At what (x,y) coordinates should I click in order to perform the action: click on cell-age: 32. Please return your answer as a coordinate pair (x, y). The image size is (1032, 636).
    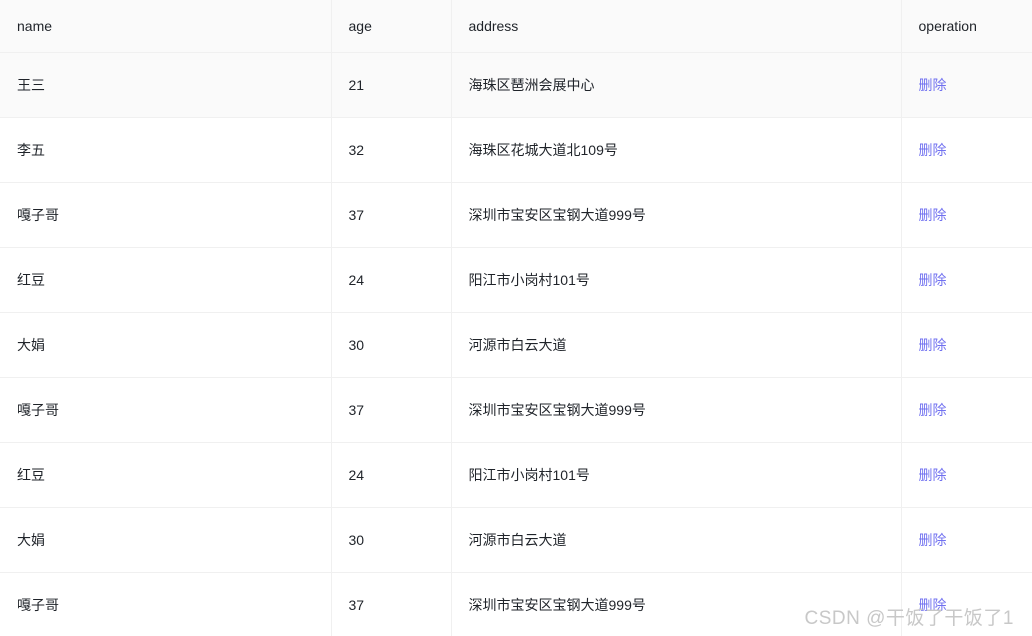
    Looking at the image, I should click on (391, 150).